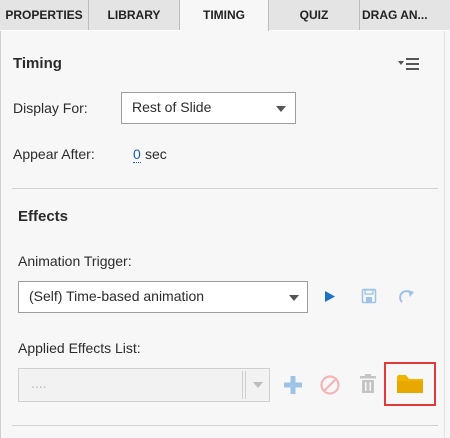 This screenshot has height=438, width=450. What do you see at coordinates (137, 154) in the screenshot?
I see `appear-after-input: 0` at bounding box center [137, 154].